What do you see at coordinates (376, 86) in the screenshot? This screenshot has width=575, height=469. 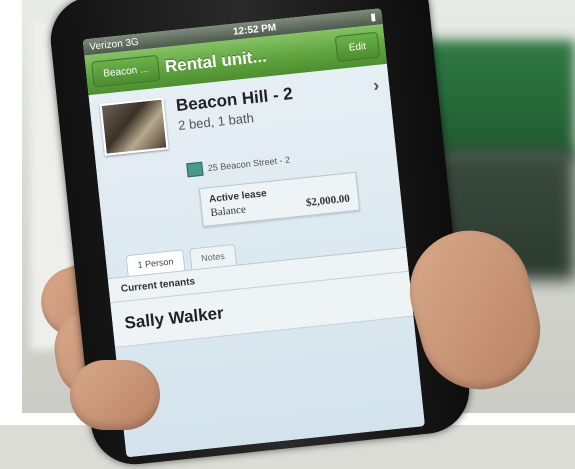 I see `chevron-right-icon: ›` at bounding box center [376, 86].